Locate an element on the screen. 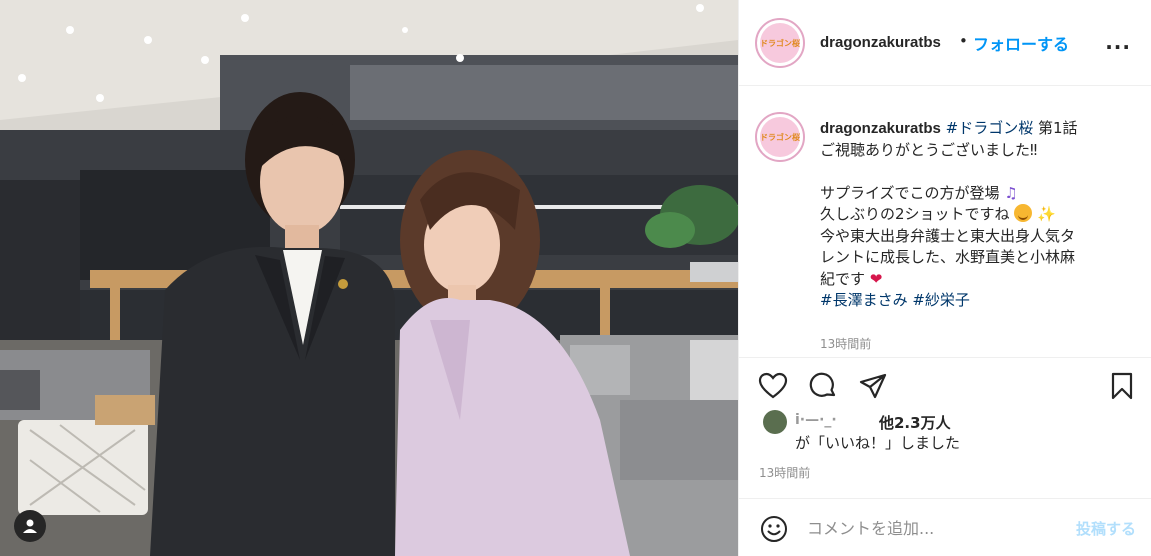 The image size is (1151, 556). caption-line-7: 紀です is located at coordinates (843, 278).